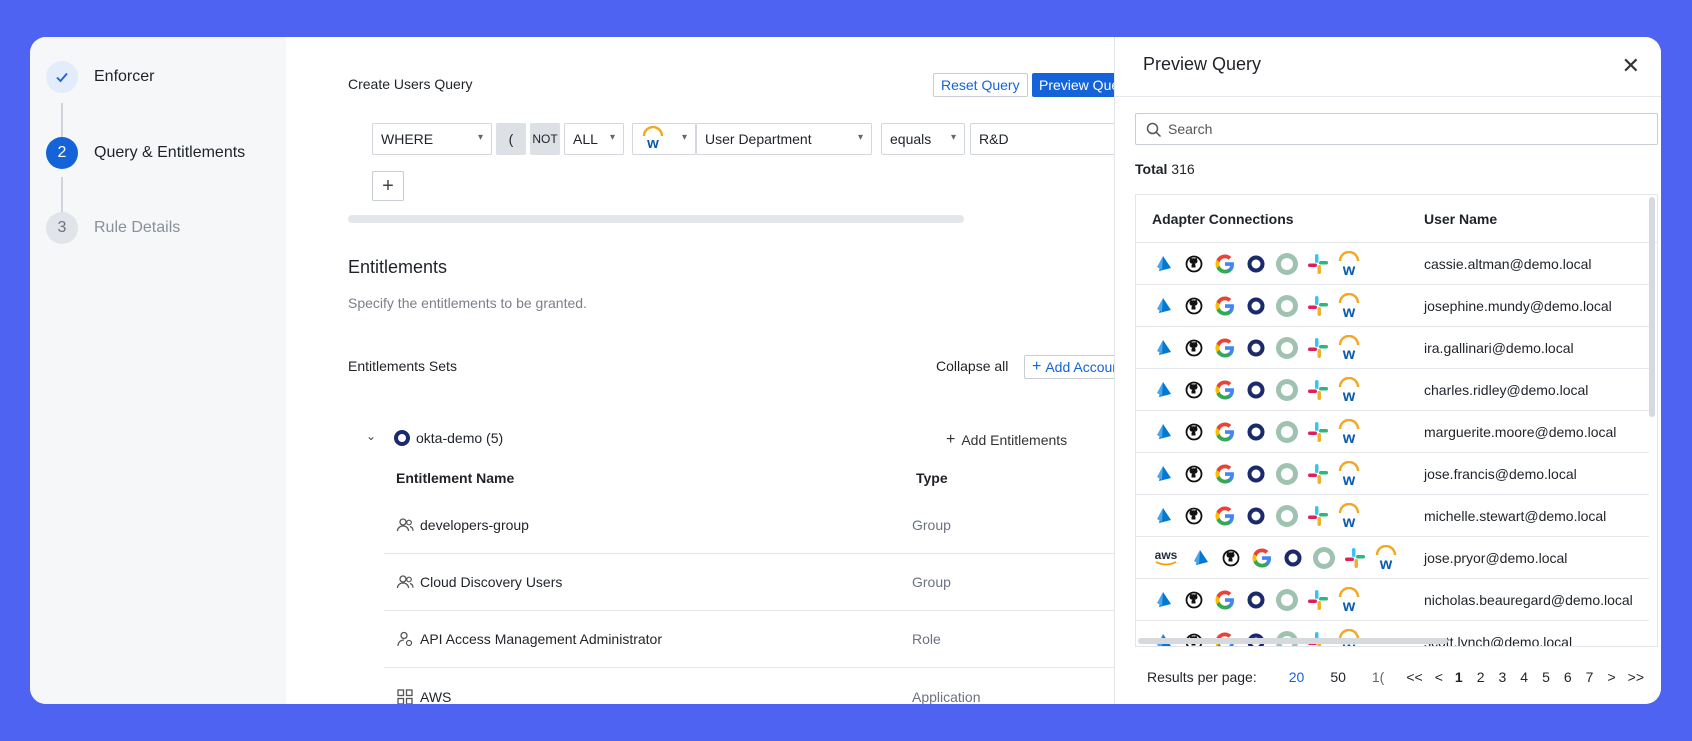  Describe the element at coordinates (1652, 307) in the screenshot. I see `vertical-scrollbar` at that location.